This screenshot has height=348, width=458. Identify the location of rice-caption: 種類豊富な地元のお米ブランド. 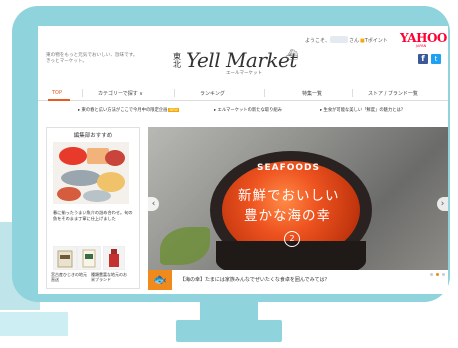
(109, 277).